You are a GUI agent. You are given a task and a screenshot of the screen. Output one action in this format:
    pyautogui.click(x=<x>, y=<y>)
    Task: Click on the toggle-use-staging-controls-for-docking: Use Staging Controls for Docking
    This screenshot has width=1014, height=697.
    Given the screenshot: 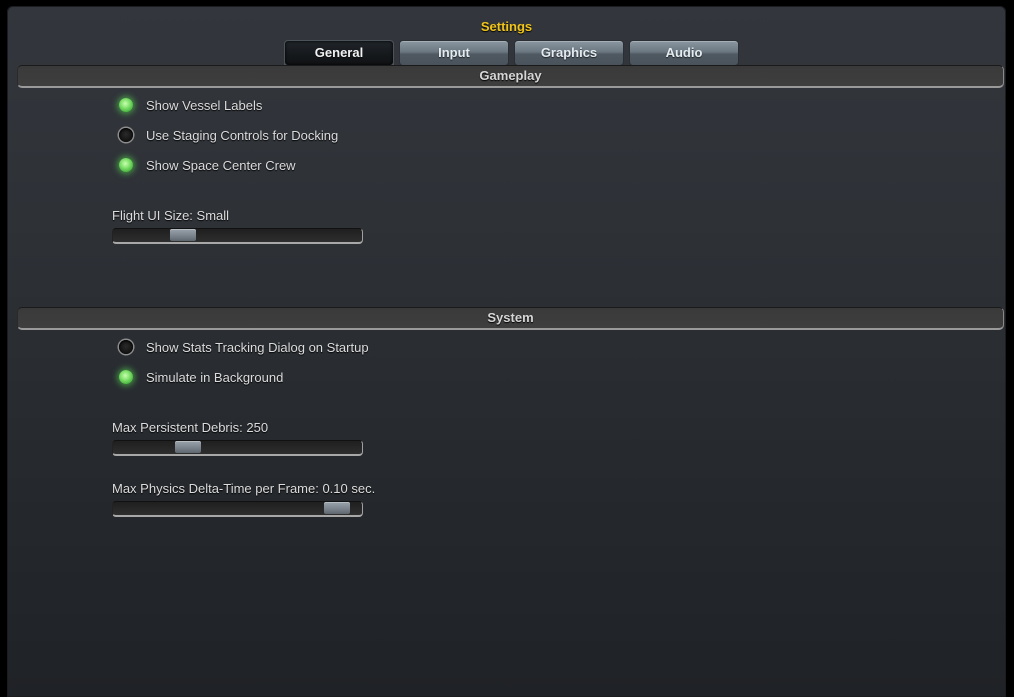 What is the action you would take?
    pyautogui.click(x=228, y=135)
    